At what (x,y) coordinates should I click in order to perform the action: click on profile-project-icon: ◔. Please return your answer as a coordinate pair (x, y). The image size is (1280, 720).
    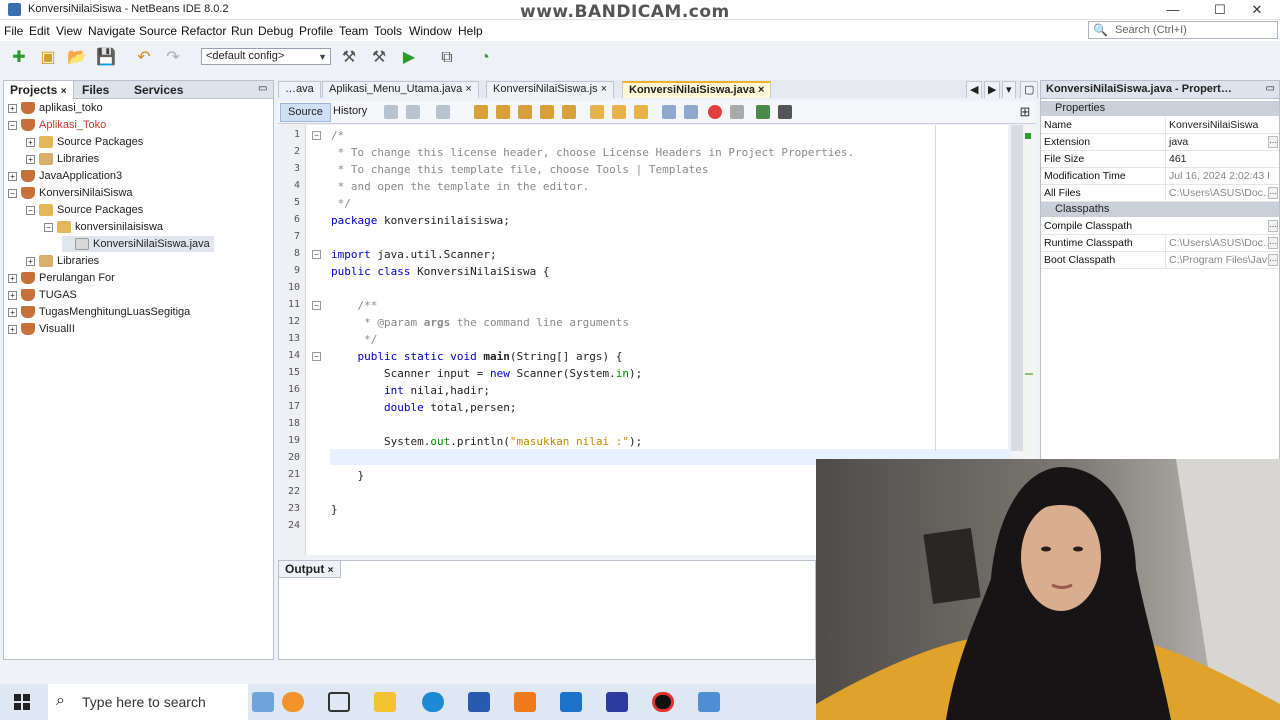
    Looking at the image, I should click on (485, 58).